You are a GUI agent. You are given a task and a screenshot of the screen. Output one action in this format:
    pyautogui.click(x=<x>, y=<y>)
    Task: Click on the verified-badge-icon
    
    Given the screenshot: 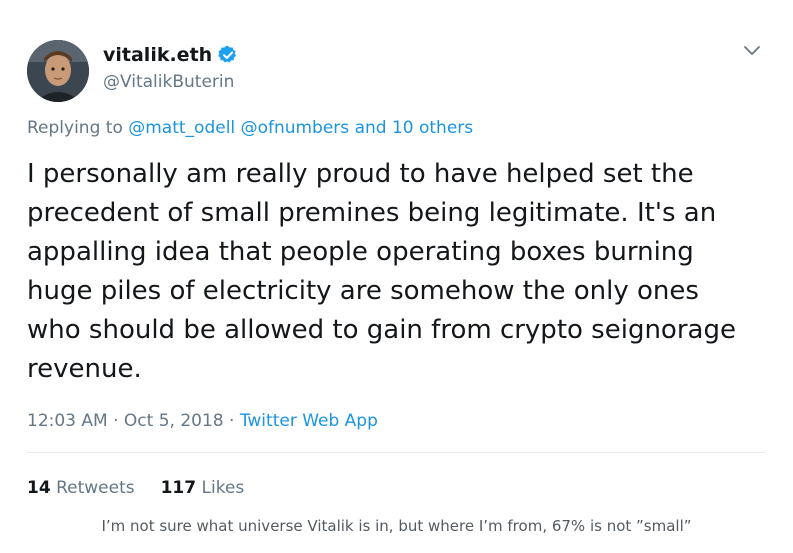 What is the action you would take?
    pyautogui.click(x=228, y=55)
    